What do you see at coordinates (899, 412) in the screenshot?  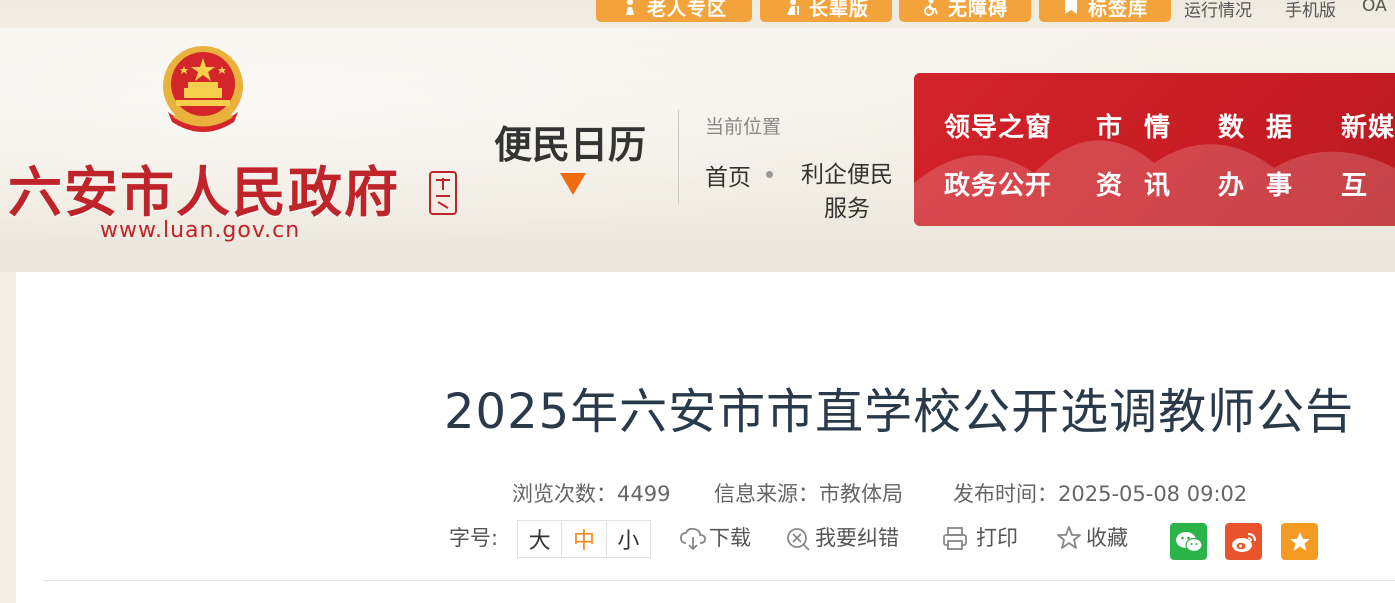 I see `article-title: 2025年六安市市直学校公开选调教师公告` at bounding box center [899, 412].